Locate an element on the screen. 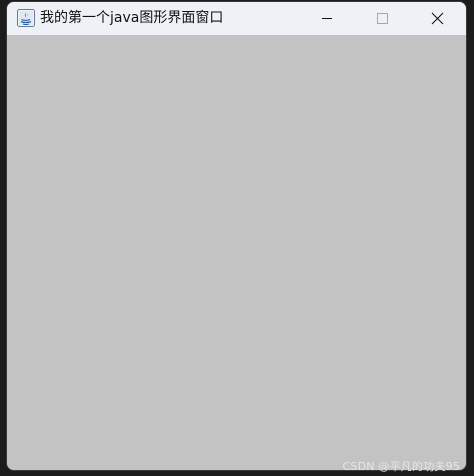 This screenshot has height=476, width=474. close-icon is located at coordinates (437, 18).